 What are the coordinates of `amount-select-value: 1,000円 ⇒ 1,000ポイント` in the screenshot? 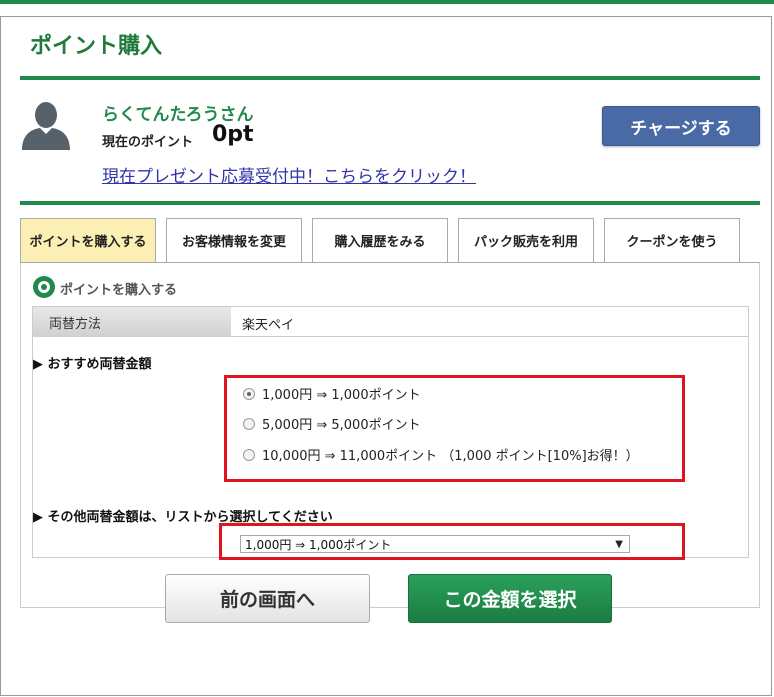 It's located at (318, 544).